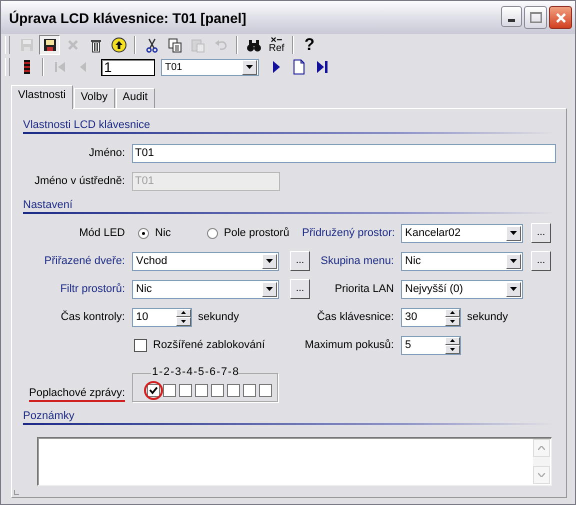 The image size is (576, 505). I want to click on maximize-icon, so click(536, 17).